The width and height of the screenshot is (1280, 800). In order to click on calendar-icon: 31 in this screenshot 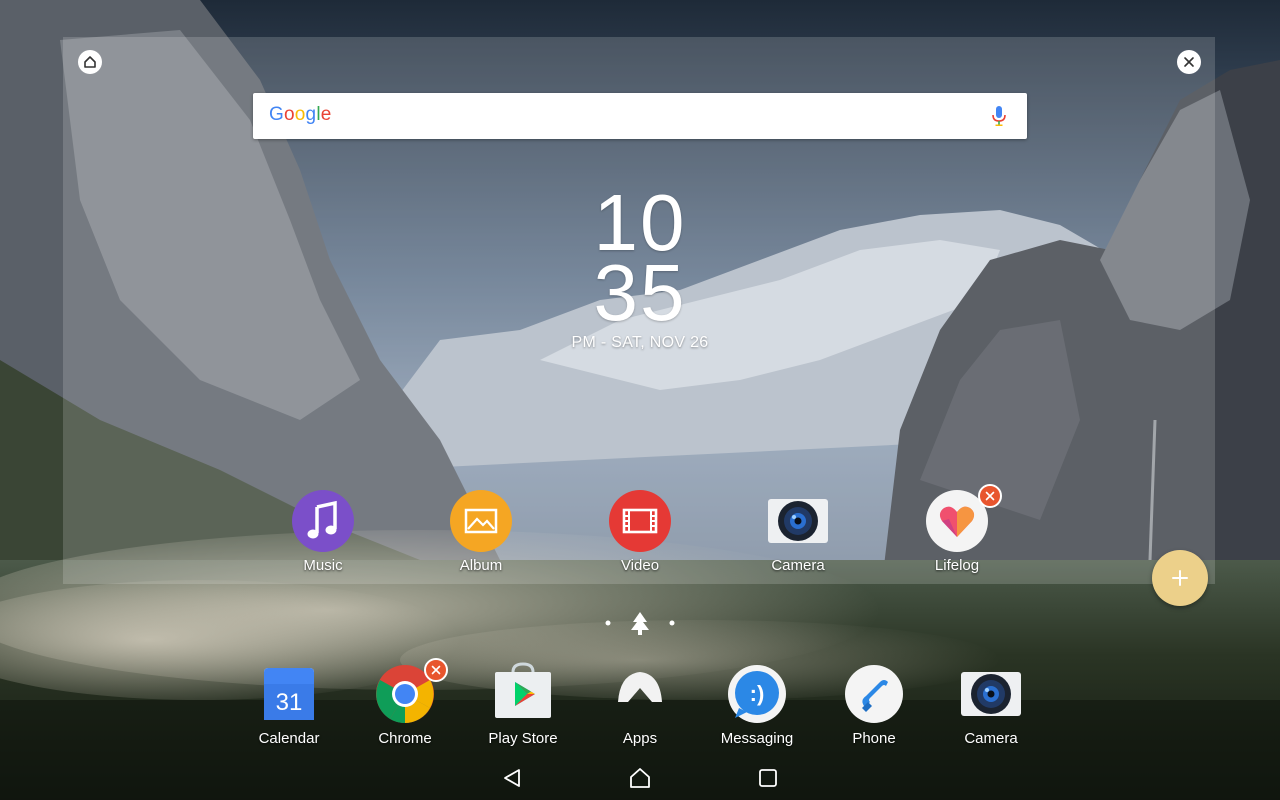, I will do `click(289, 694)`.